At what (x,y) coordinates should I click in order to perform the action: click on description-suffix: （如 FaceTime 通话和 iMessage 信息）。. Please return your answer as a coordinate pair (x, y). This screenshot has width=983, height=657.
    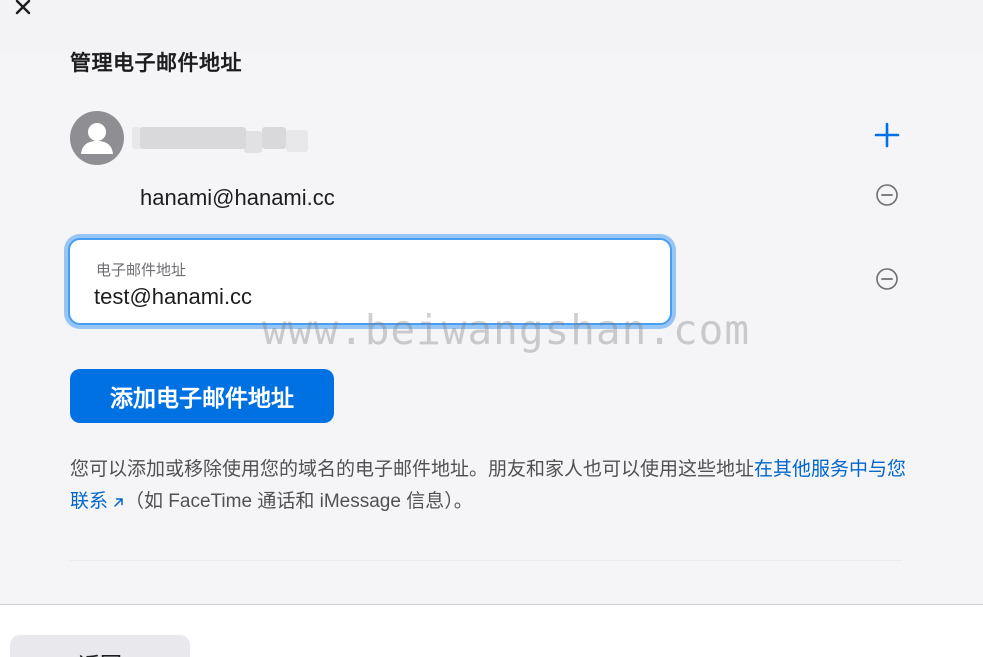
    Looking at the image, I should click on (299, 501).